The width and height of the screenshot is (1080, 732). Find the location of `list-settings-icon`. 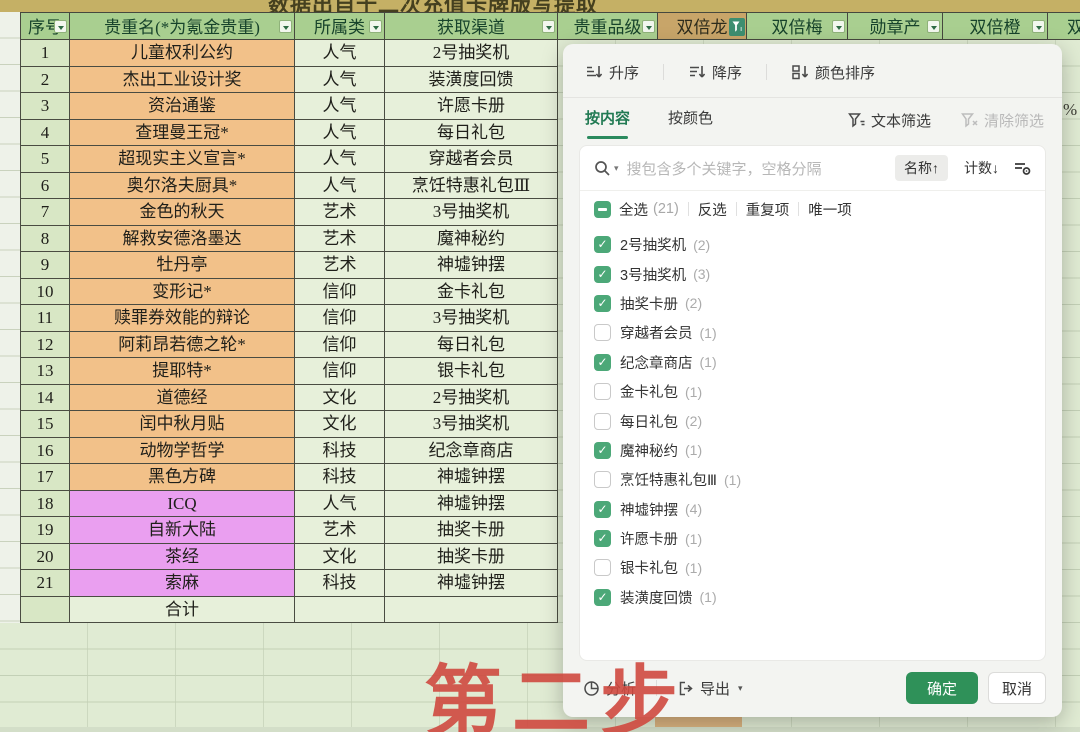

list-settings-icon is located at coordinates (1022, 168).